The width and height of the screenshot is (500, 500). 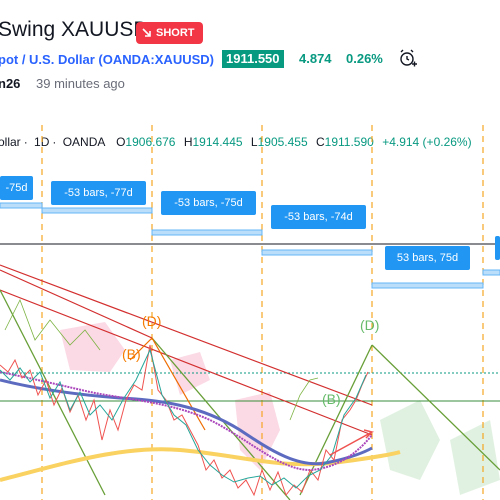 What do you see at coordinates (408, 58) in the screenshot?
I see `alarm-clock-add-icon` at bounding box center [408, 58].